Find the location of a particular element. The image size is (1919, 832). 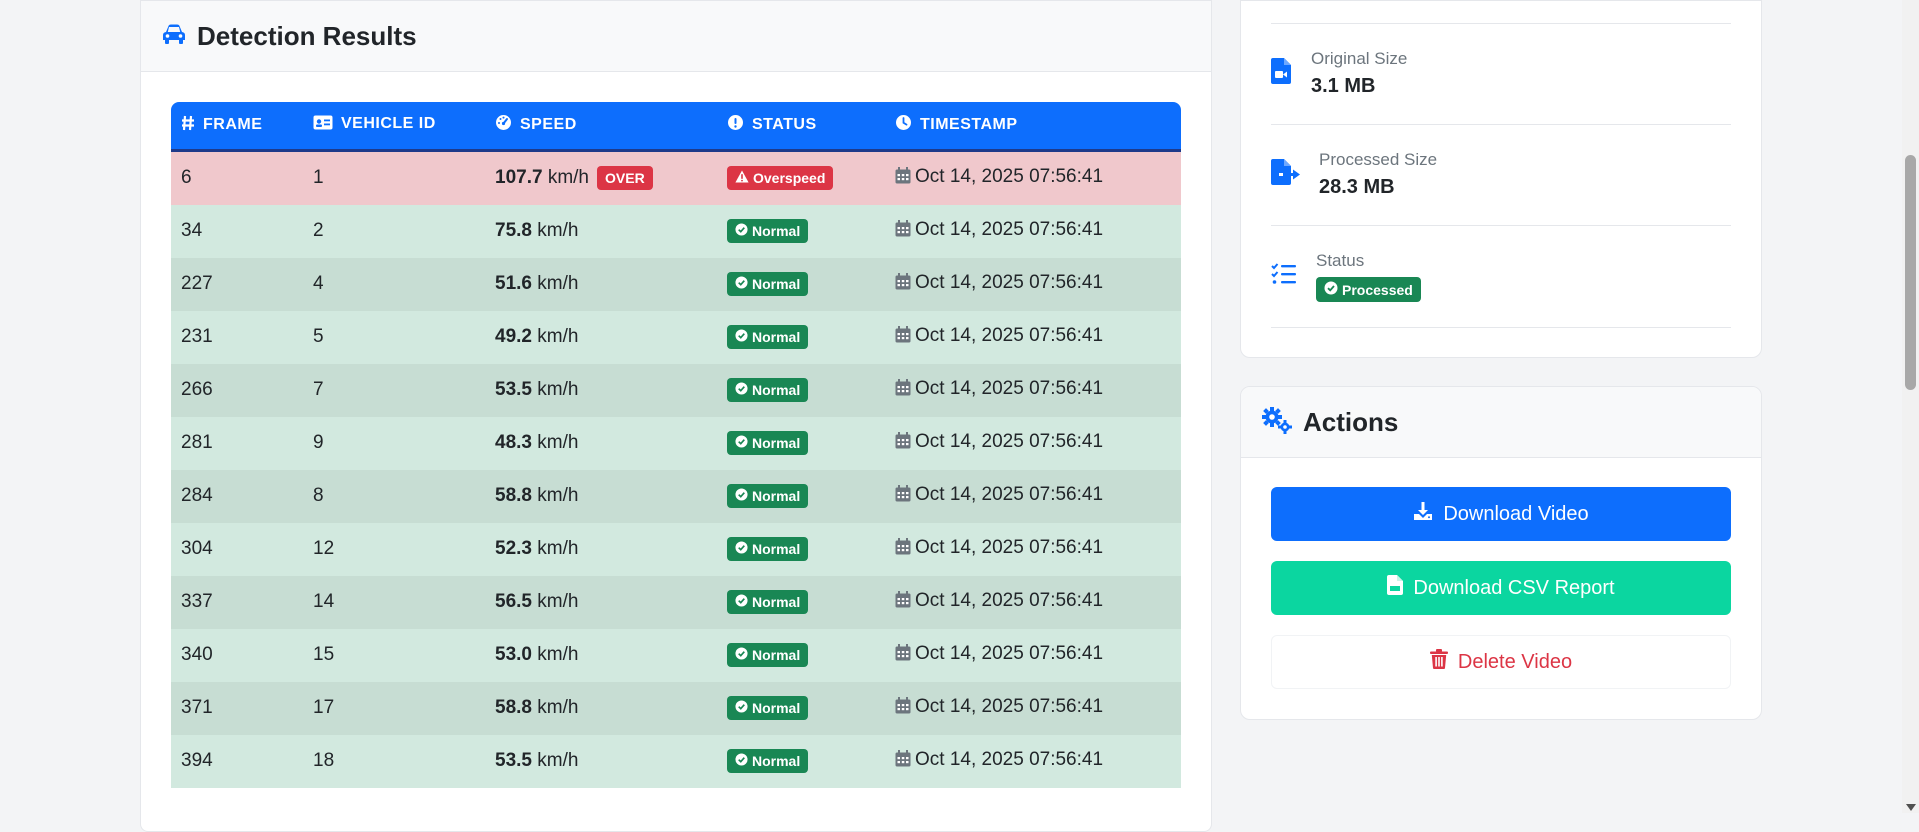

scroll-down-arrow-icon is located at coordinates (1911, 807).